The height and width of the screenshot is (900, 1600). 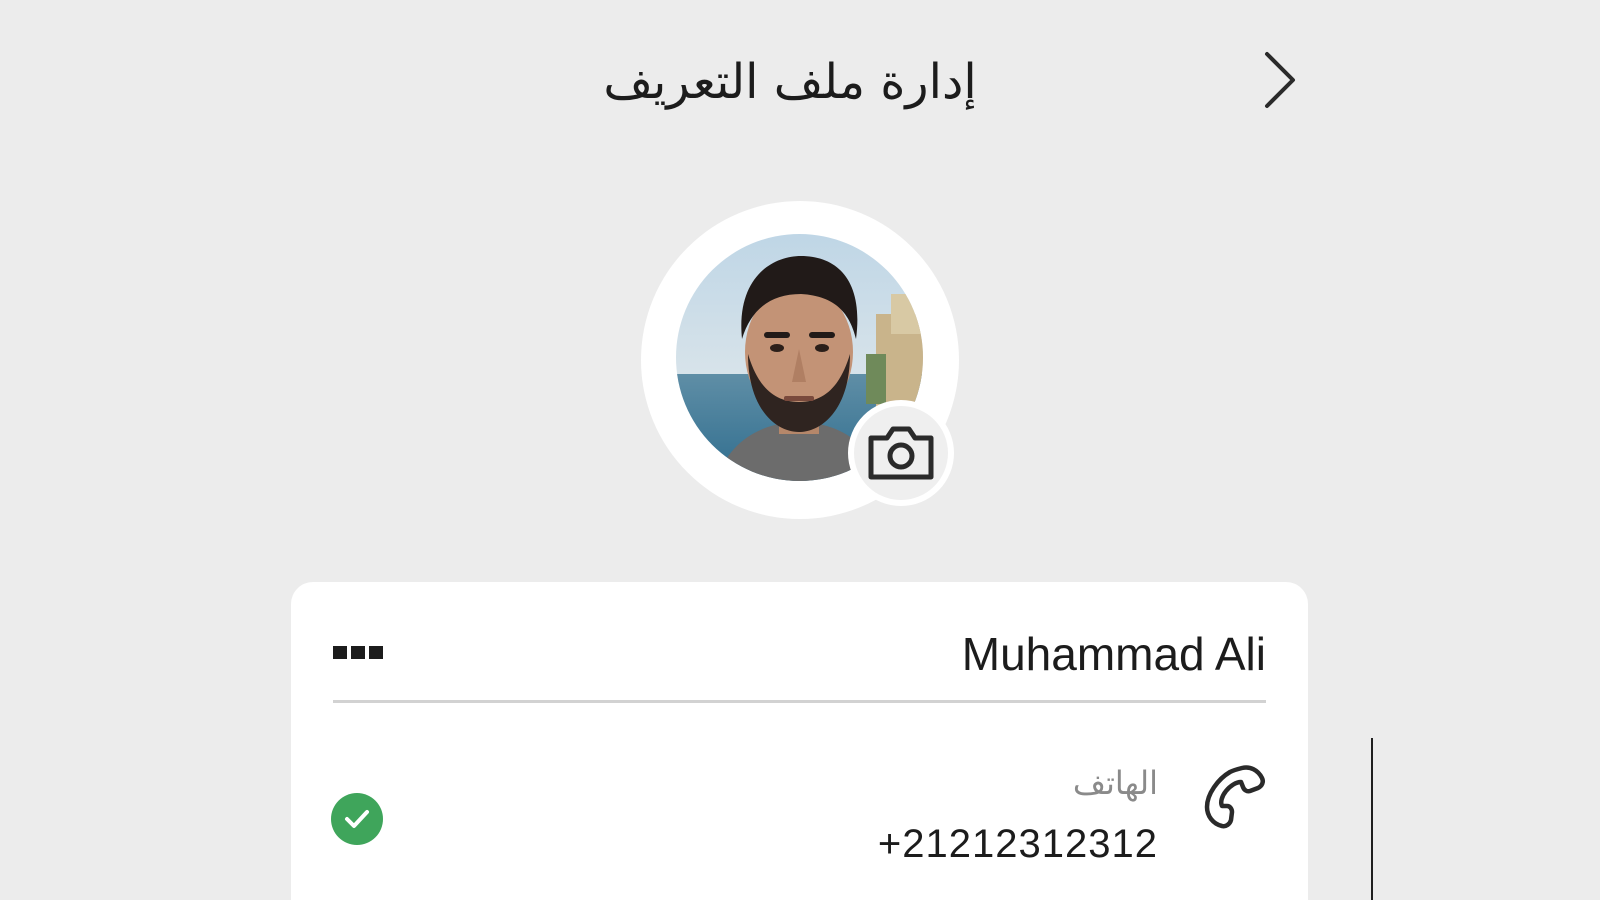 I want to click on more-options-button, so click(x=358, y=654).